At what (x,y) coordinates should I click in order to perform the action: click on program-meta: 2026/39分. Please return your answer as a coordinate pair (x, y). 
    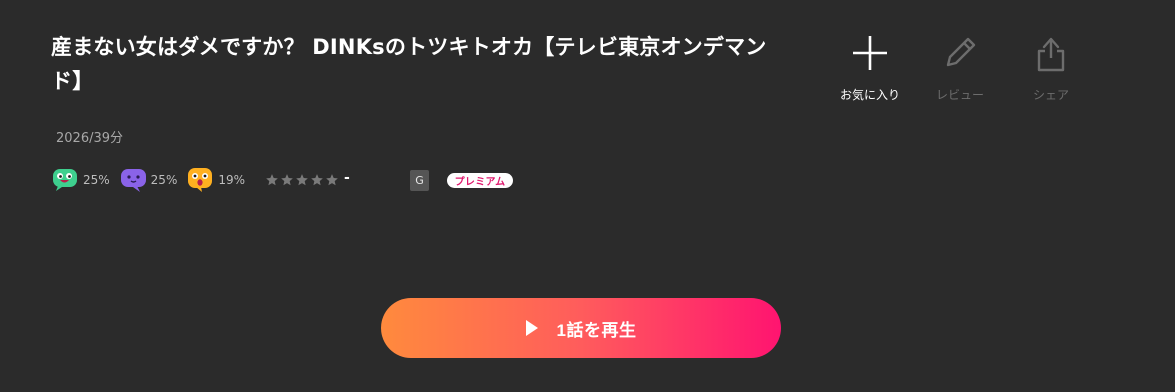
    Looking at the image, I should click on (90, 138).